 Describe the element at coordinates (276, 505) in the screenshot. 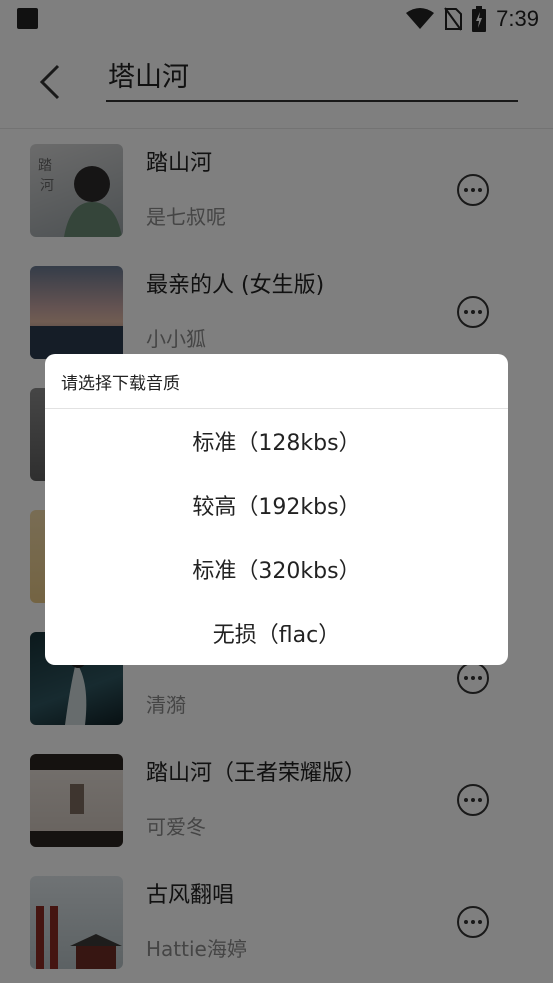

I see `quality-option-192: 较高（192kbs）` at that location.